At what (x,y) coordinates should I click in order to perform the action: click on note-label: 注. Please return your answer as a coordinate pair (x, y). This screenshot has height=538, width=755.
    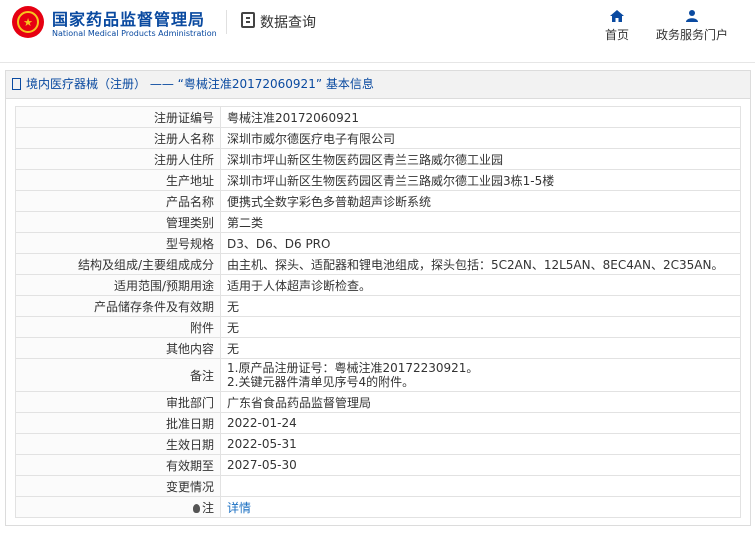
    Looking at the image, I should click on (207, 507).